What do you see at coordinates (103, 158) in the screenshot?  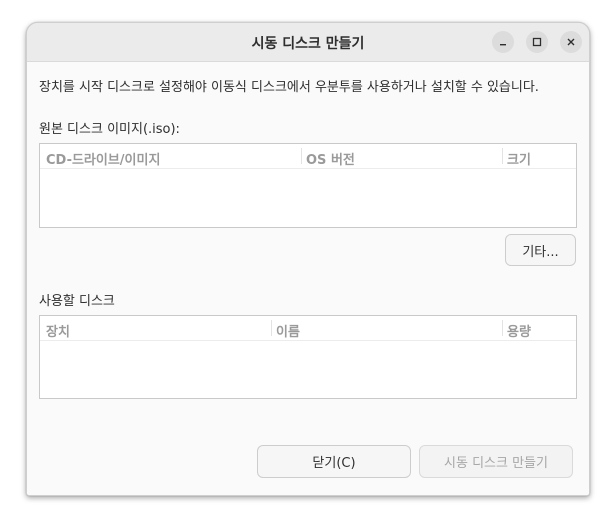 I see `column-header-cd-drive-image: CD-드라이브/이미지` at bounding box center [103, 158].